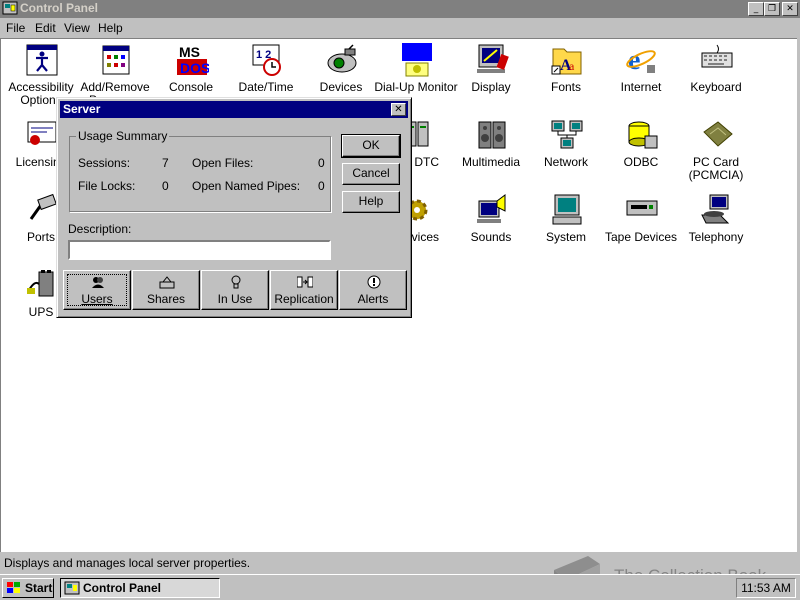 The height and width of the screenshot is (600, 800). What do you see at coordinates (756, 9) in the screenshot?
I see `minimize-button: _` at bounding box center [756, 9].